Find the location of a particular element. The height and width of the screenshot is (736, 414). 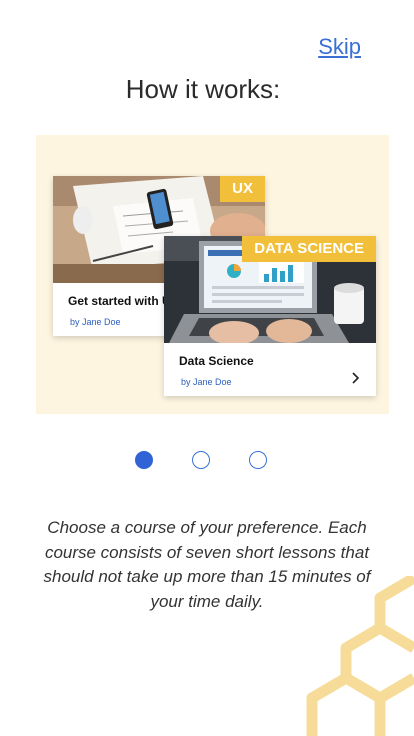

course-card-data-science: DATA SCIENCE Data Science by Jane Doe is located at coordinates (270, 316).